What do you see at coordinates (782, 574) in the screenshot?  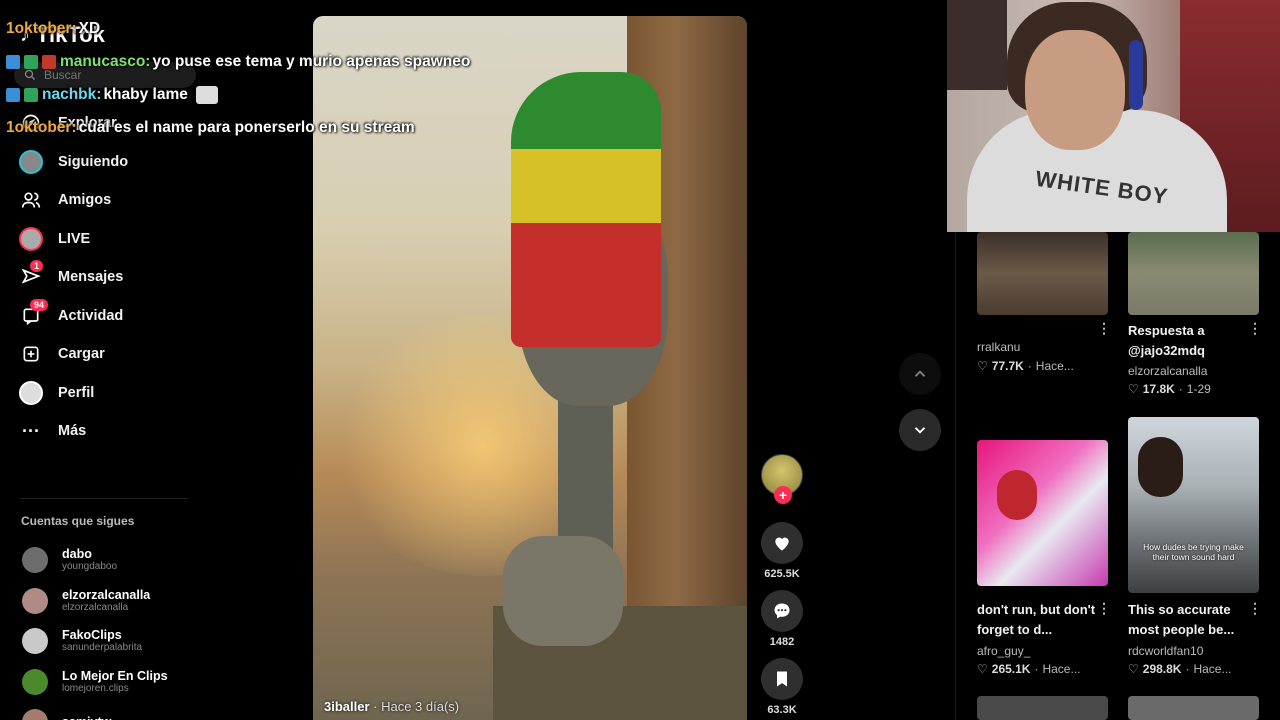 I see `like-count: 625.5K` at bounding box center [782, 574].